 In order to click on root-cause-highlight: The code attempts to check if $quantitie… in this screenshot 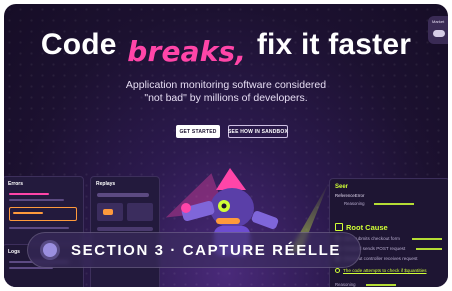, I will do `click(385, 270)`.